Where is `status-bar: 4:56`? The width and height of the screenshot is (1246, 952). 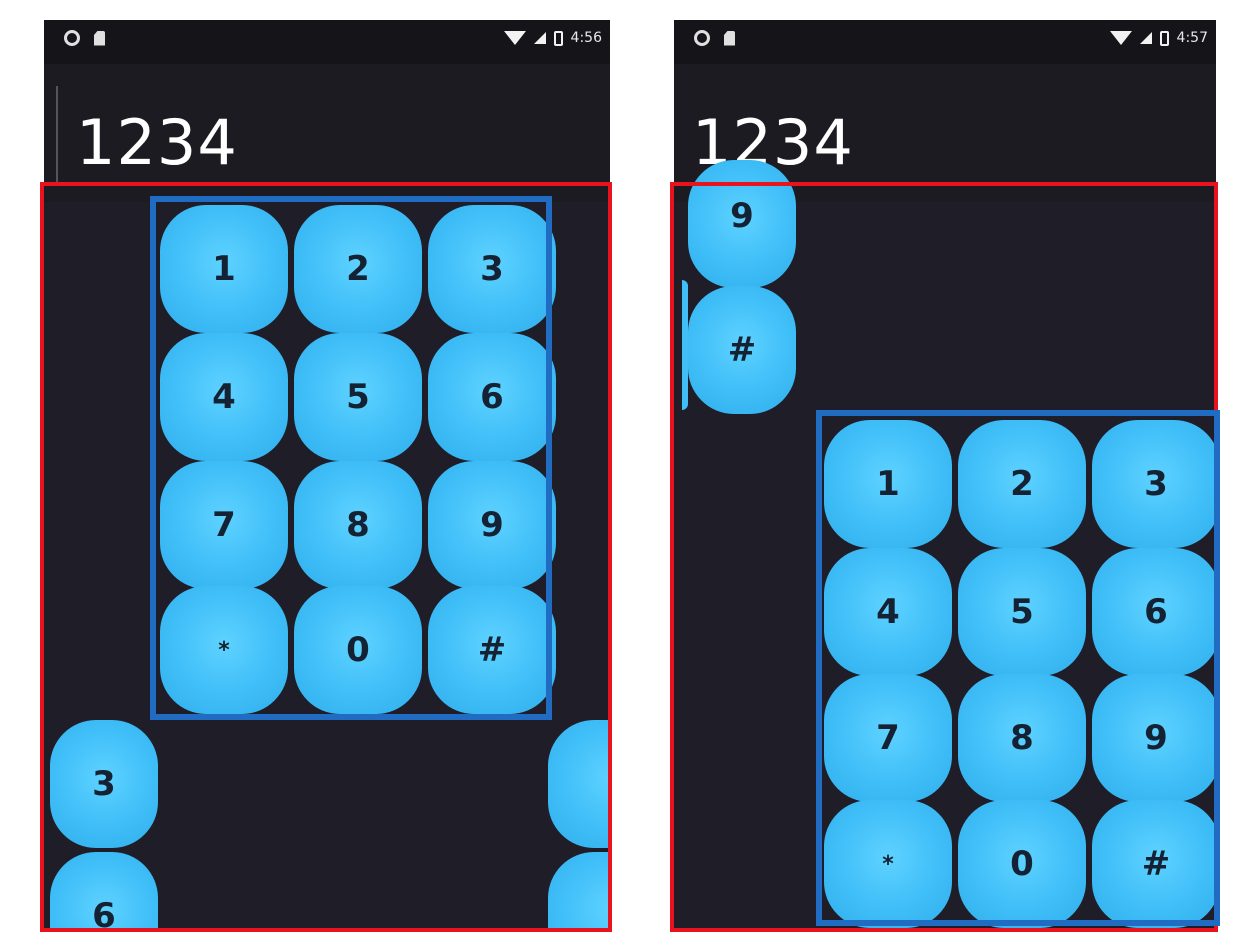 status-bar: 4:56 is located at coordinates (327, 42).